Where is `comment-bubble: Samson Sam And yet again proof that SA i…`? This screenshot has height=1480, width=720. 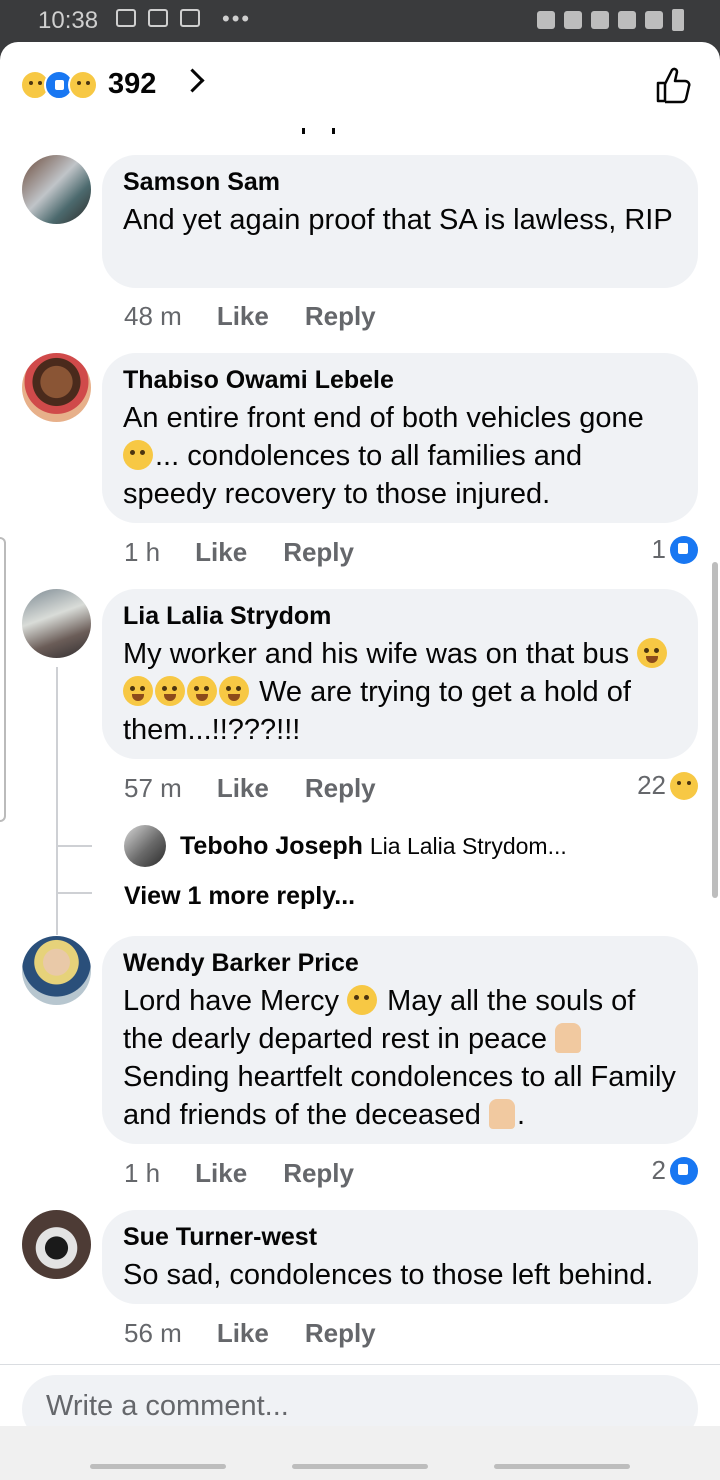 comment-bubble: Samson Sam And yet again proof that SA i… is located at coordinates (400, 221).